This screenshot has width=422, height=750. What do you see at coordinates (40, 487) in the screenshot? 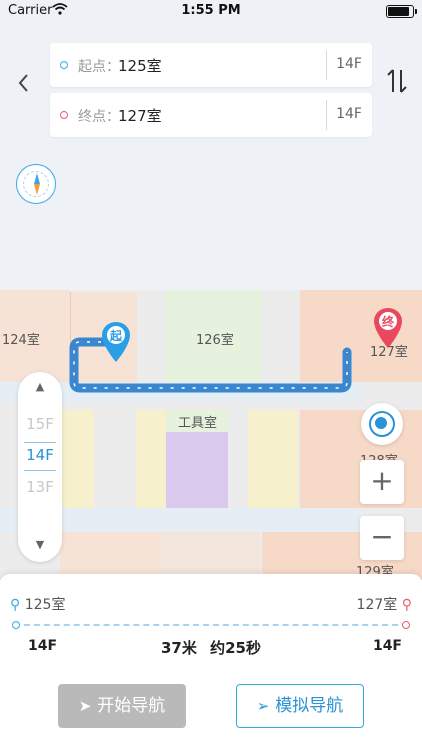
I see `floor-option-13F: 13F` at bounding box center [40, 487].